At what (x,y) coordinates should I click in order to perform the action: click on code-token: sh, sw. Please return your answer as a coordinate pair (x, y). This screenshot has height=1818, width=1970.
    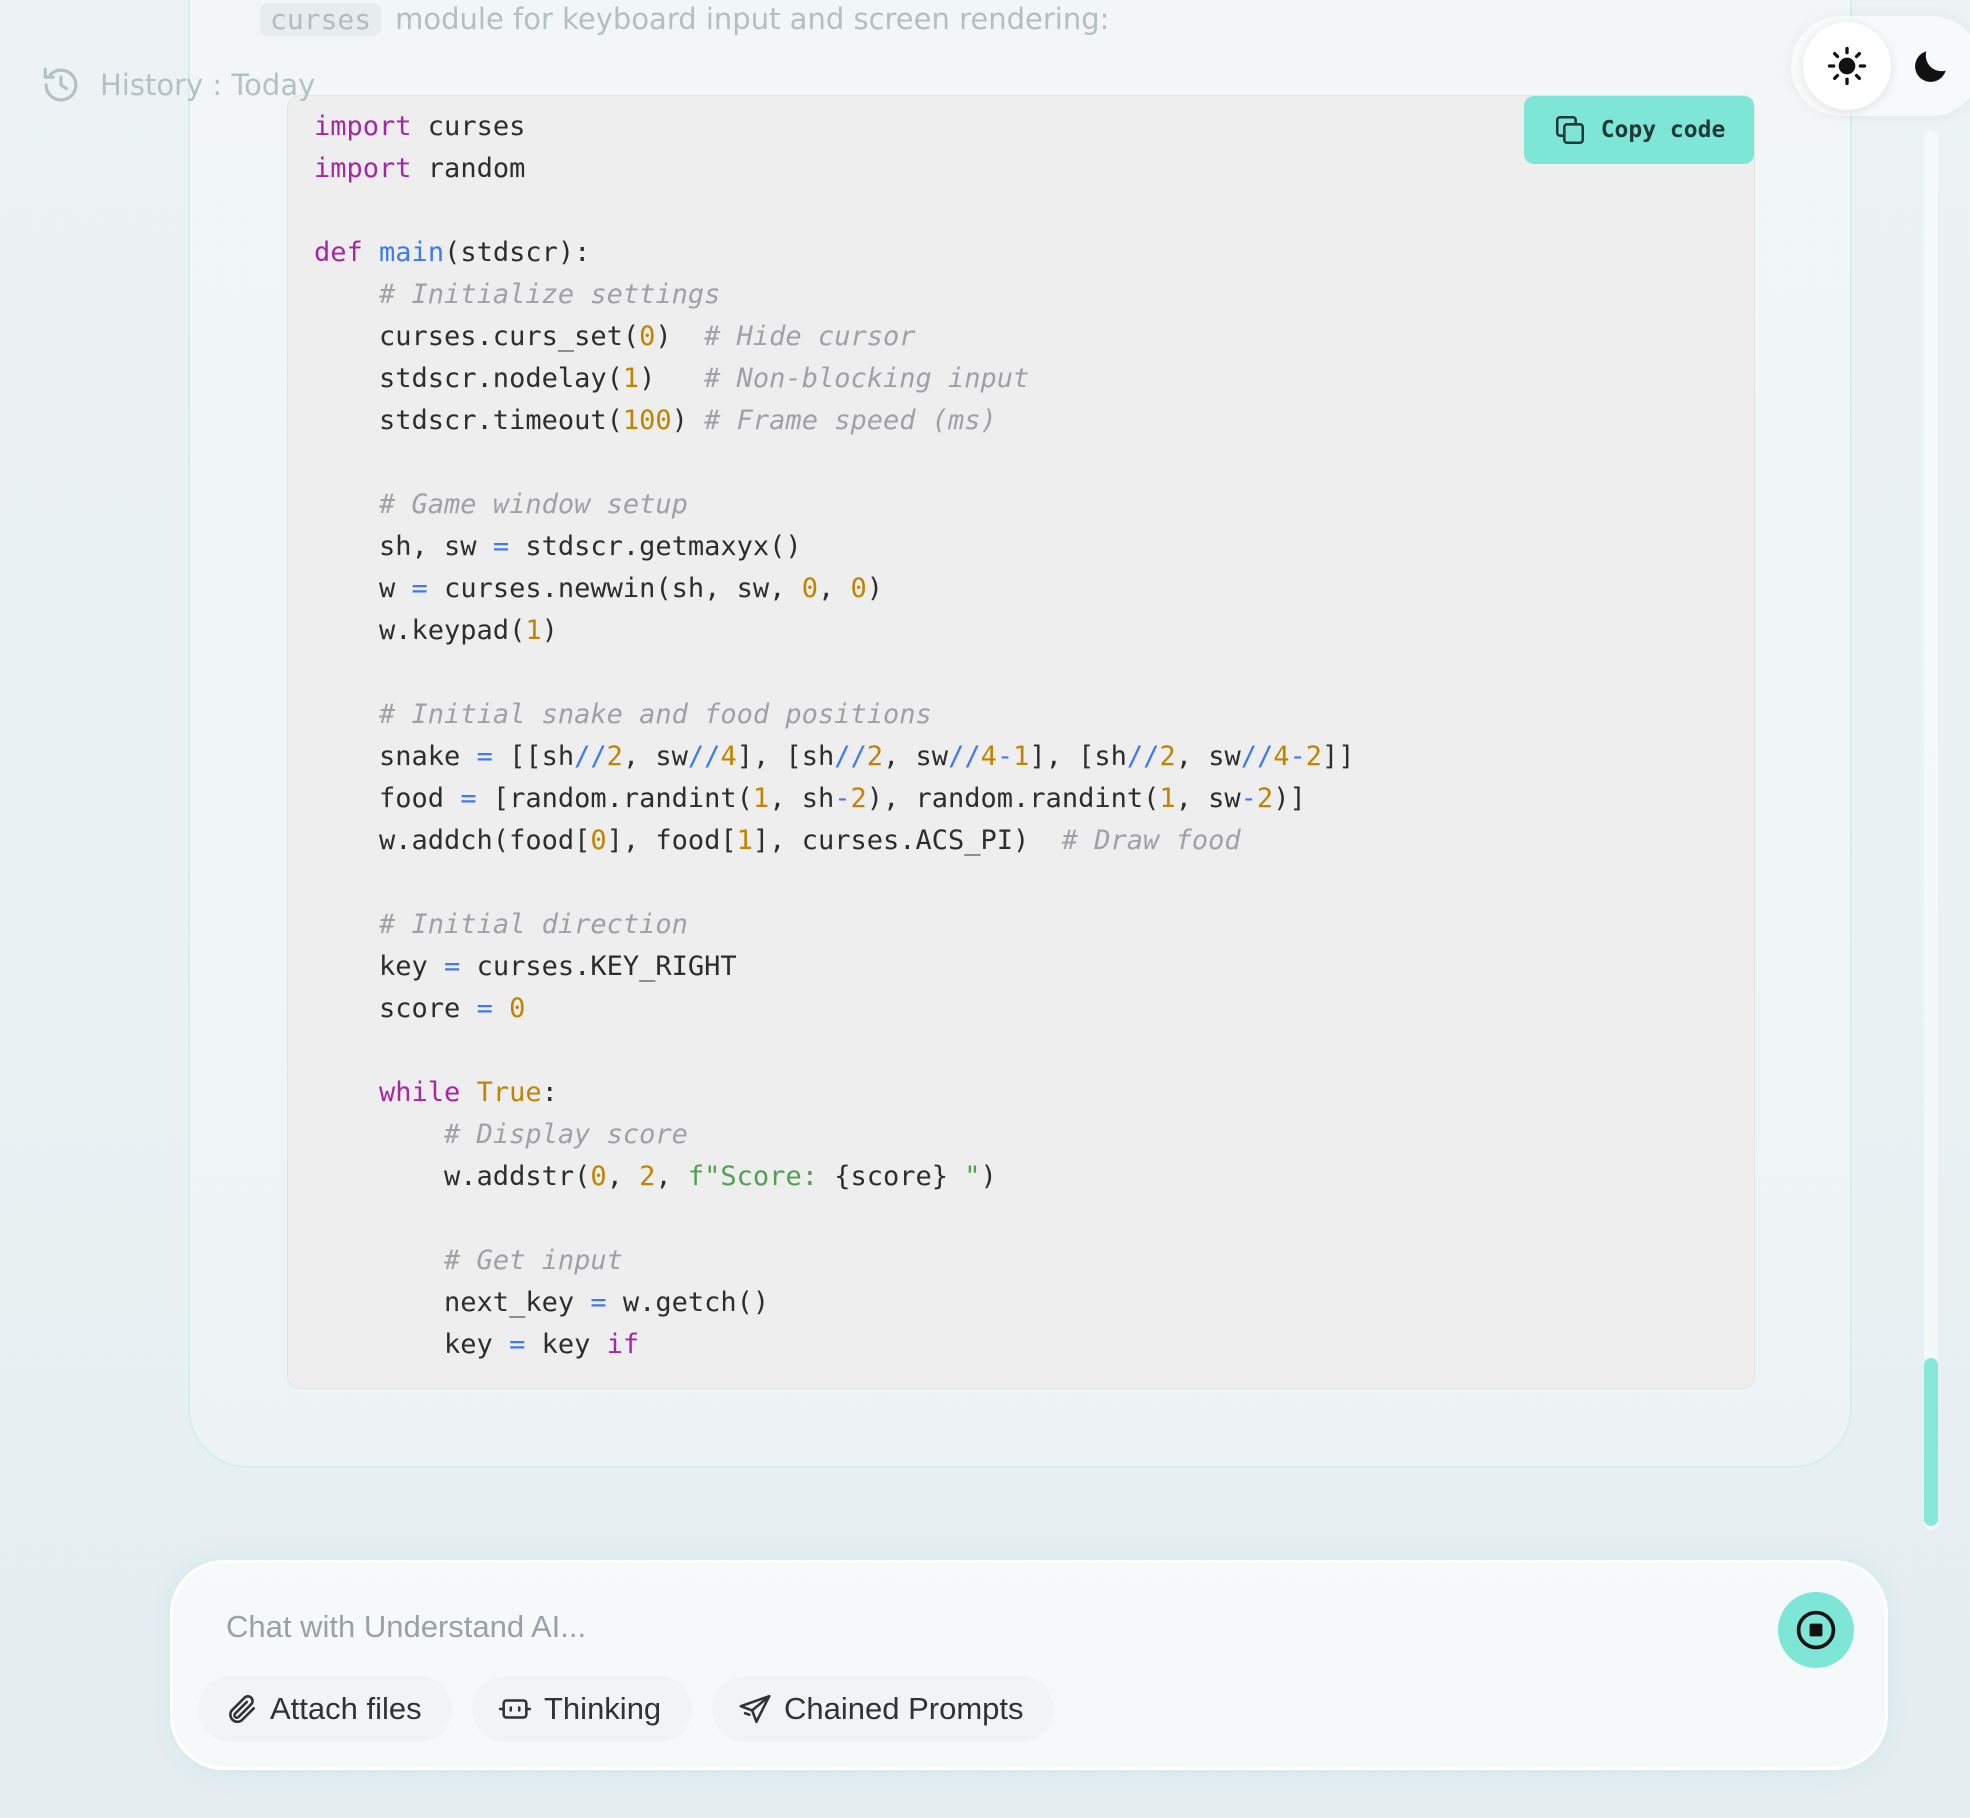
    Looking at the image, I should click on (403, 546).